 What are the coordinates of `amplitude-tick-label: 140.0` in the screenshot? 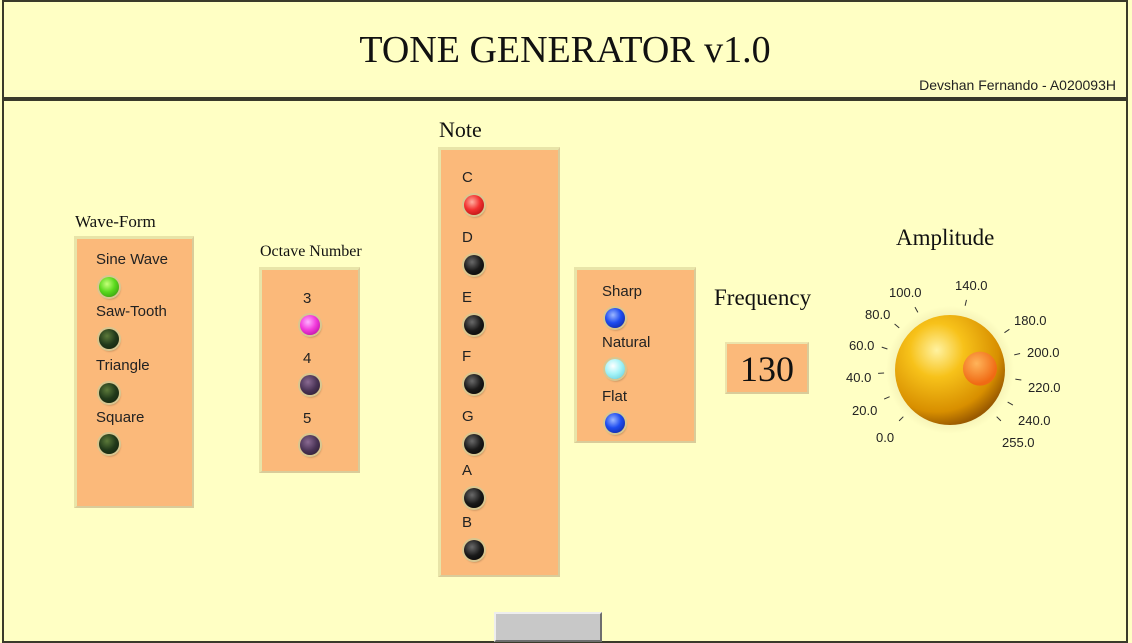 It's located at (971, 285).